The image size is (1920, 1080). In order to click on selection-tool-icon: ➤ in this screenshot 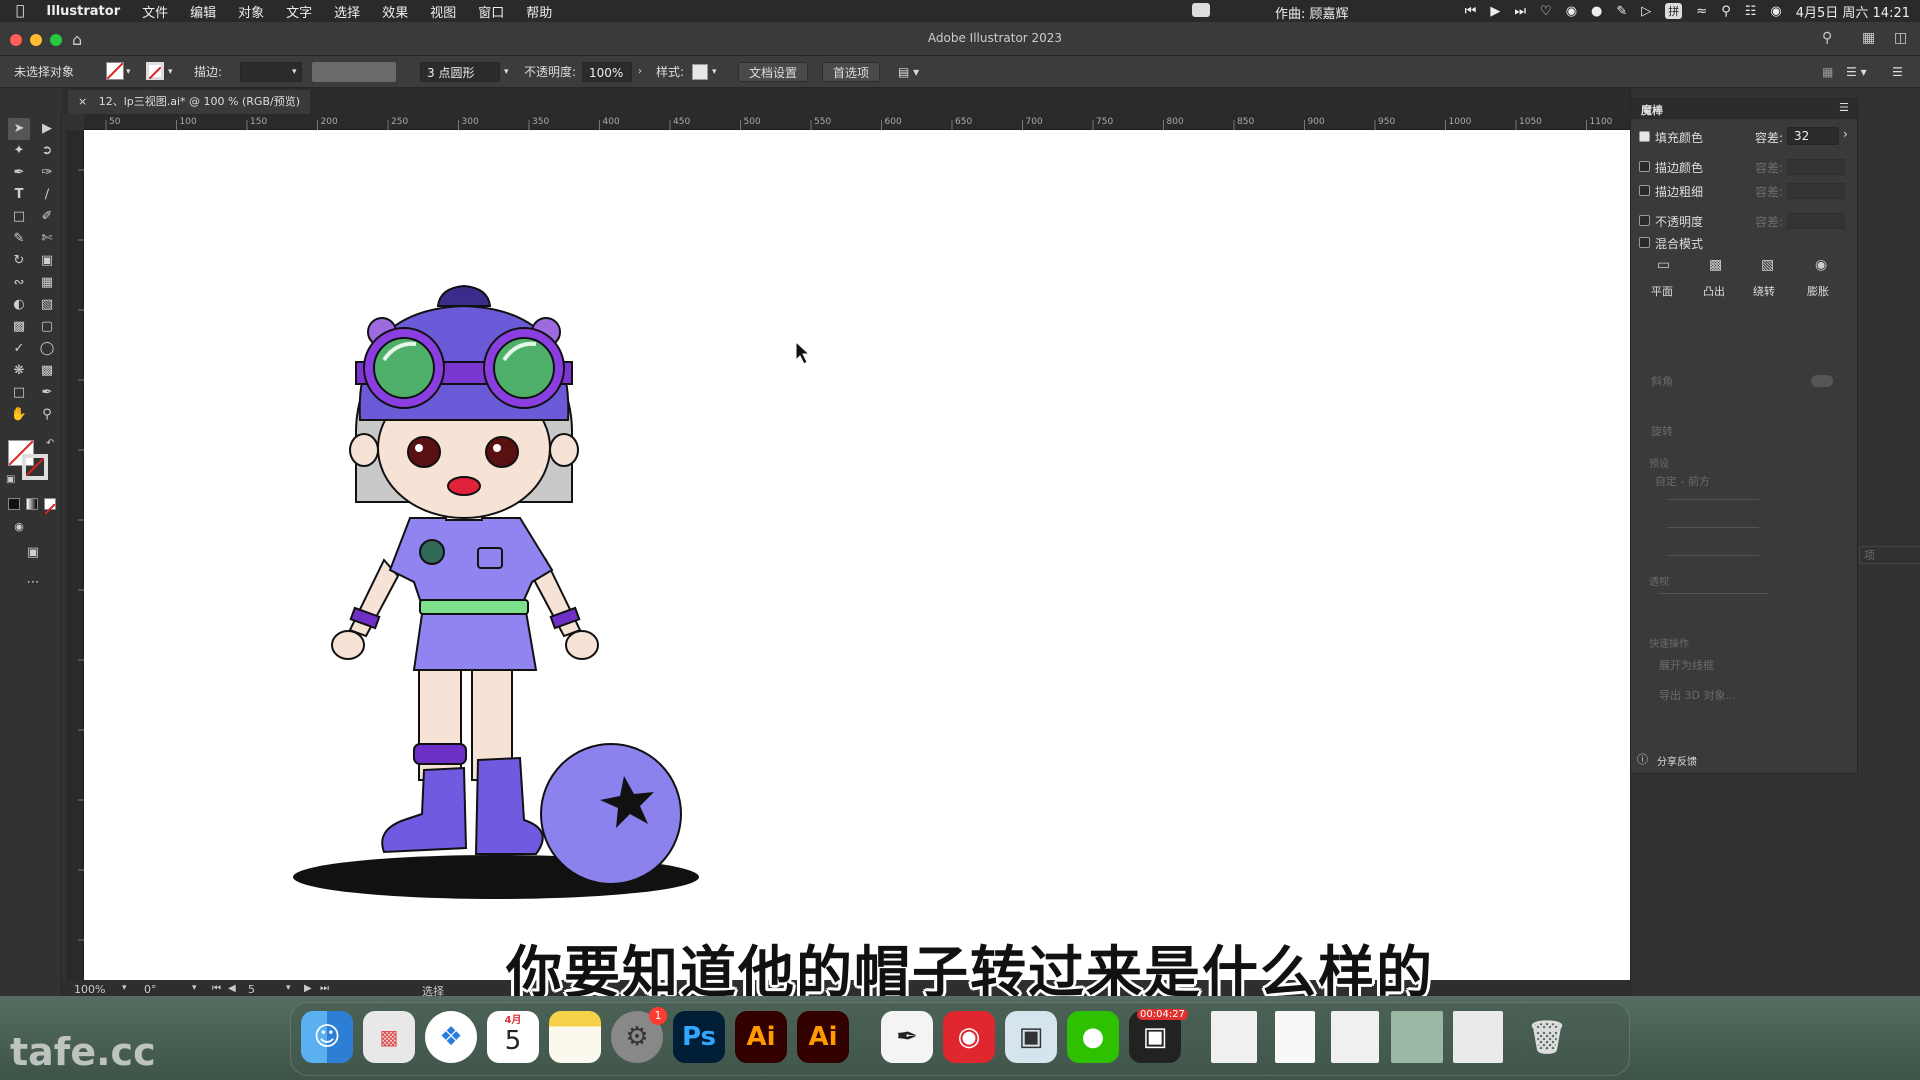, I will do `click(19, 129)`.